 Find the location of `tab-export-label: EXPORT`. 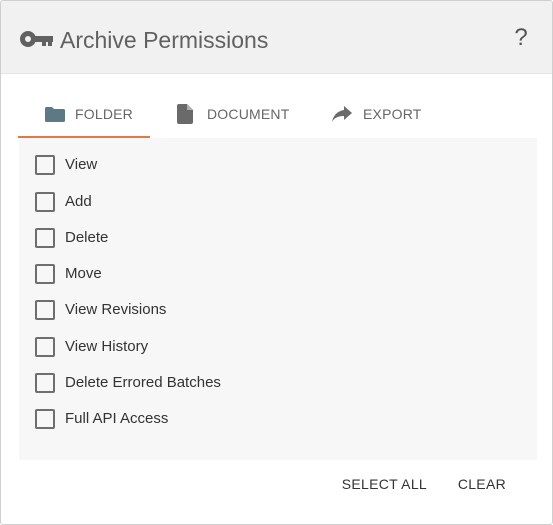

tab-export-label: EXPORT is located at coordinates (392, 114).